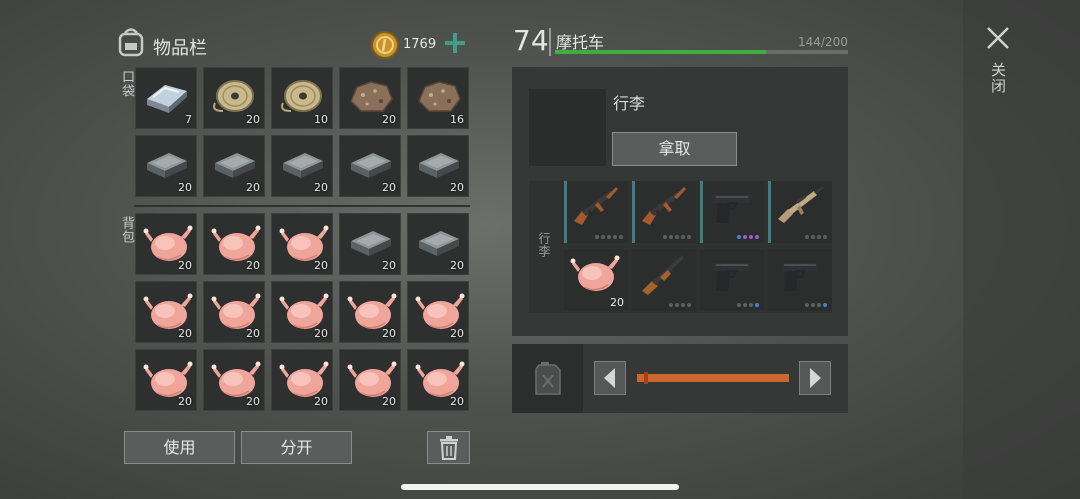 The image size is (1080, 499). I want to click on pockets-label: 口袋, so click(126, 84).